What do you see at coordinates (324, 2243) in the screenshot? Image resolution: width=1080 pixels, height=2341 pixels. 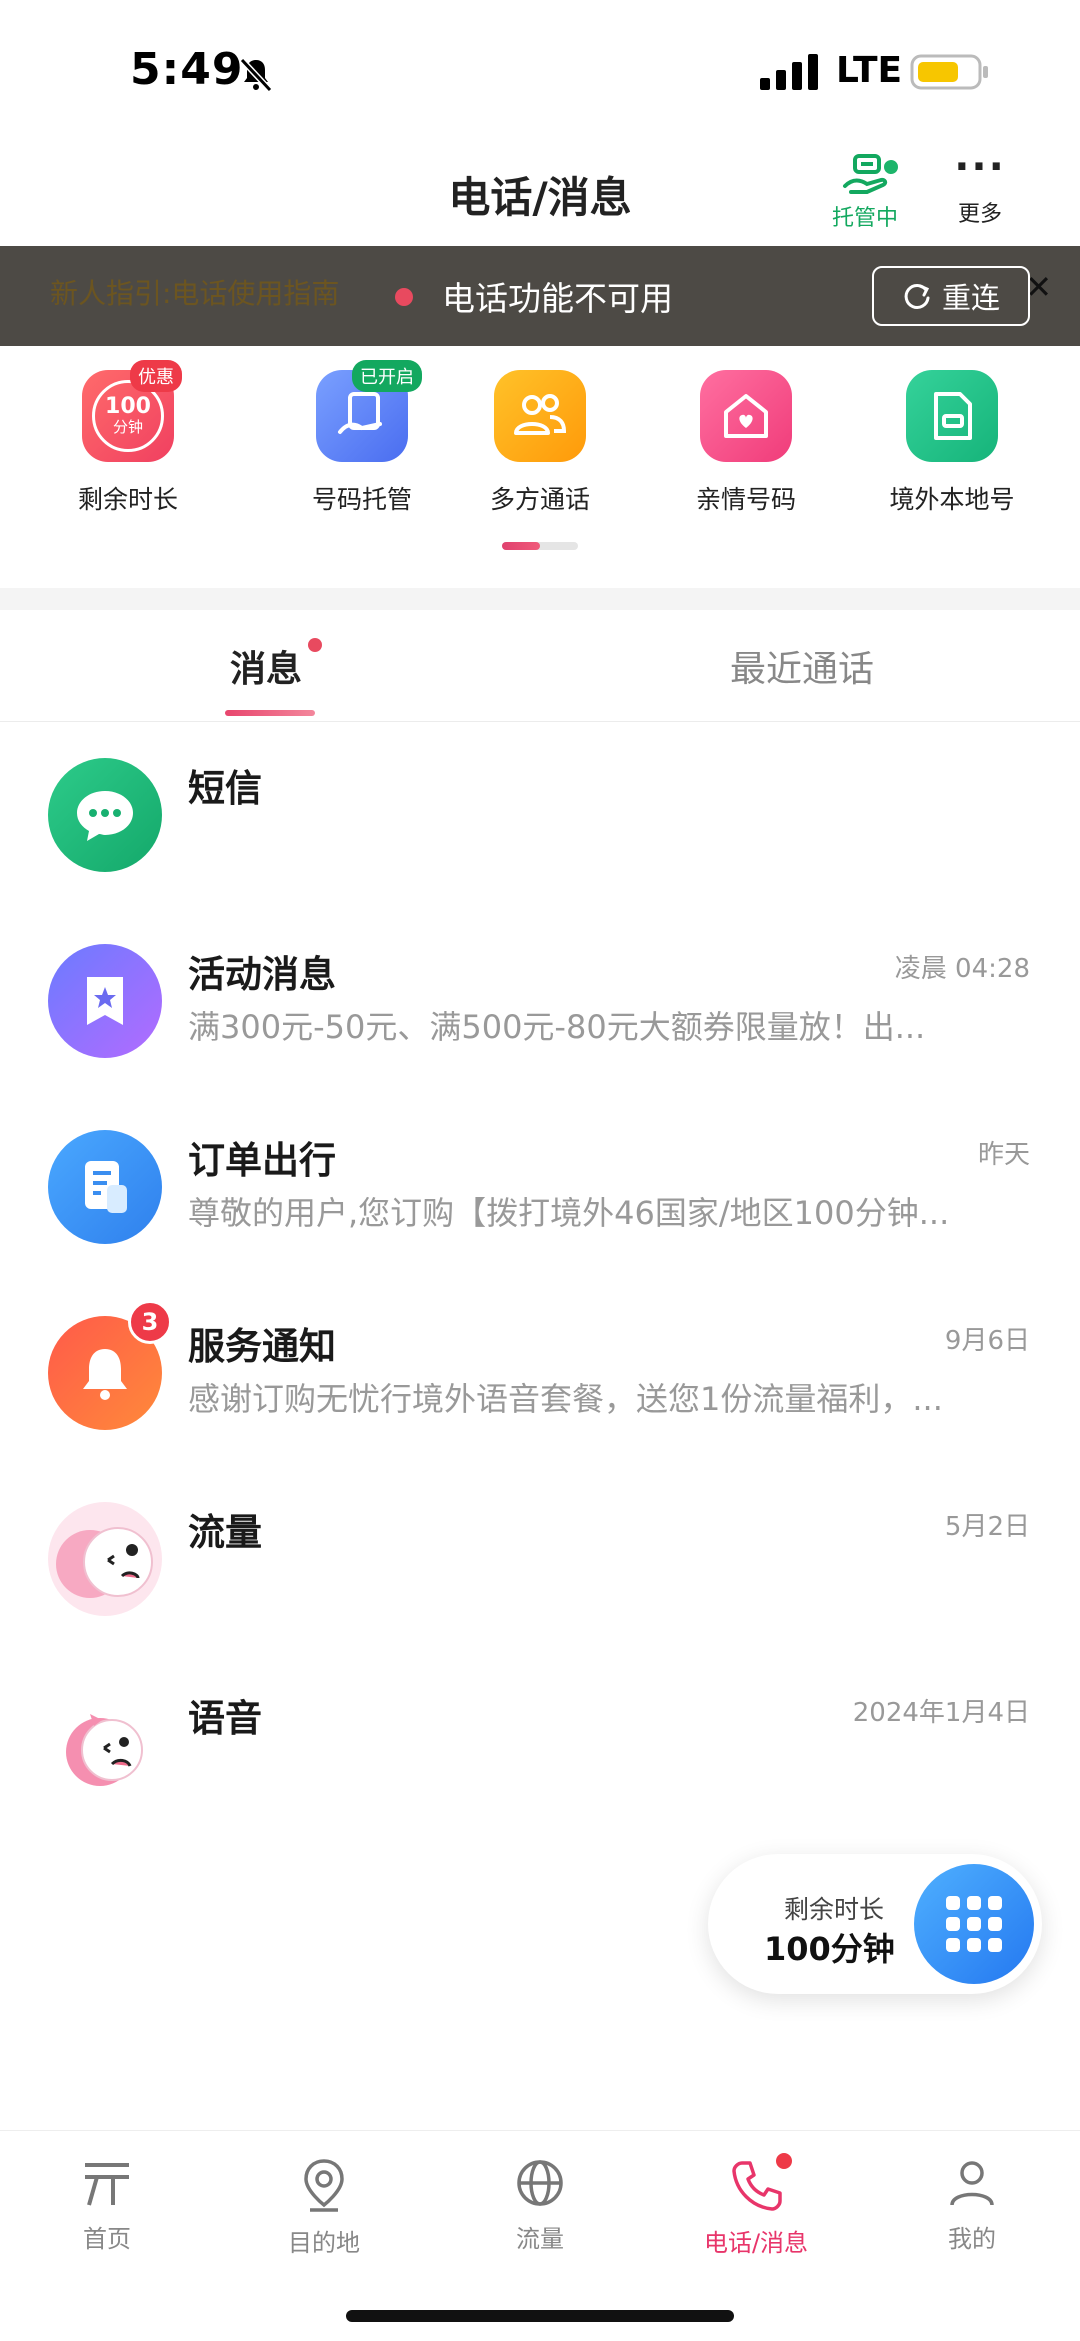 I see `nav-label: 目的地` at bounding box center [324, 2243].